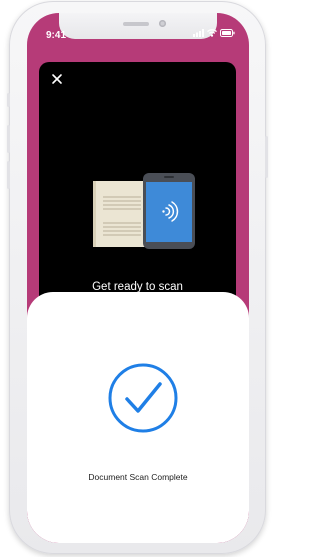  Describe the element at coordinates (227, 33) in the screenshot. I see `battery-icon` at that location.